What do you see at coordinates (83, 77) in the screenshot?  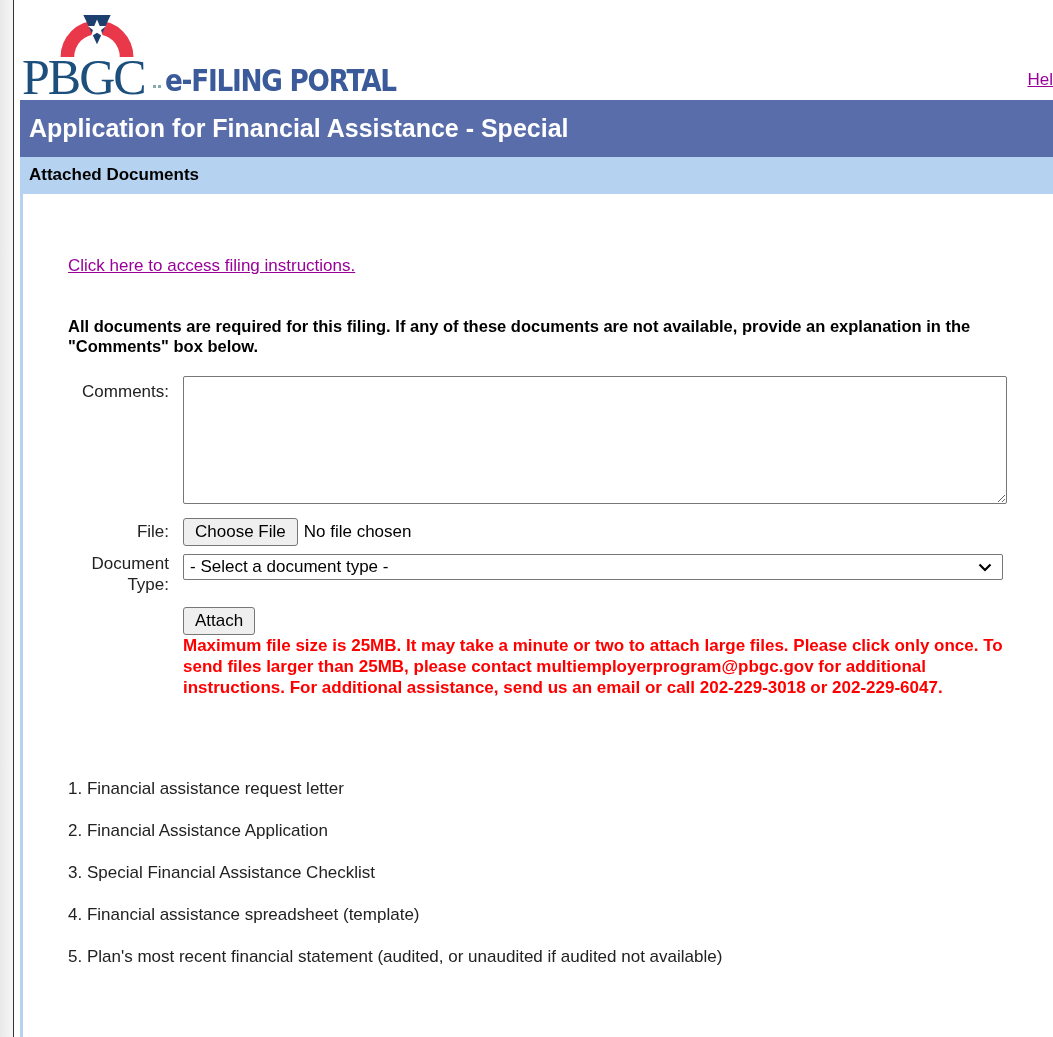 I see `logo-wordmark: PBGC` at bounding box center [83, 77].